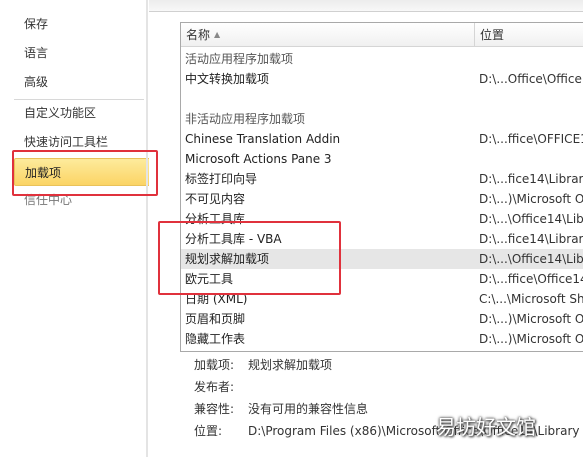 The width and height of the screenshot is (583, 457). Describe the element at coordinates (215, 319) in the screenshot. I see `addin-name: 页眉和页脚` at that location.